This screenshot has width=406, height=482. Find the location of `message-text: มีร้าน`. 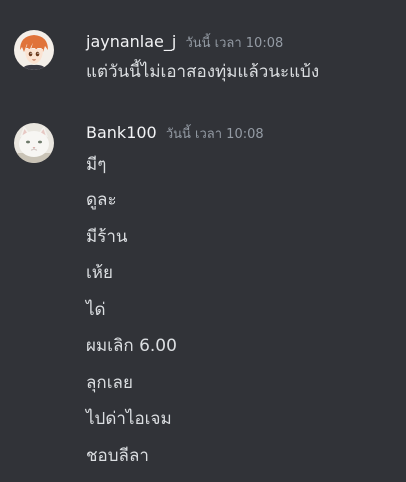

message-text: มีร้าน is located at coordinates (107, 237).